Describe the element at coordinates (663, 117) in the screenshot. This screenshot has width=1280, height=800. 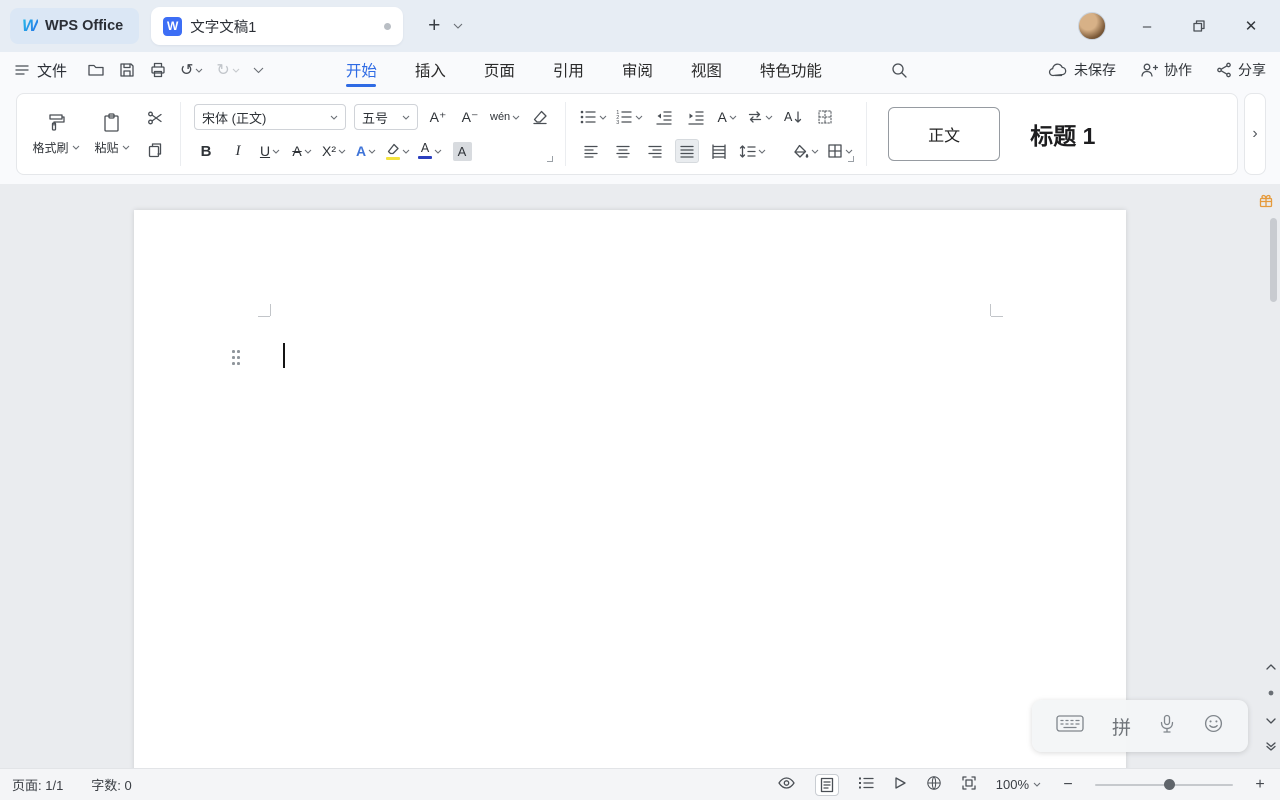
I see `decrease-indent-button` at that location.